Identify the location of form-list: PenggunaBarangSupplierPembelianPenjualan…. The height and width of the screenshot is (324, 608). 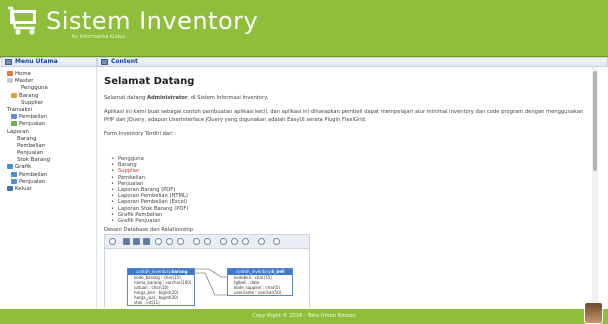
(149, 190).